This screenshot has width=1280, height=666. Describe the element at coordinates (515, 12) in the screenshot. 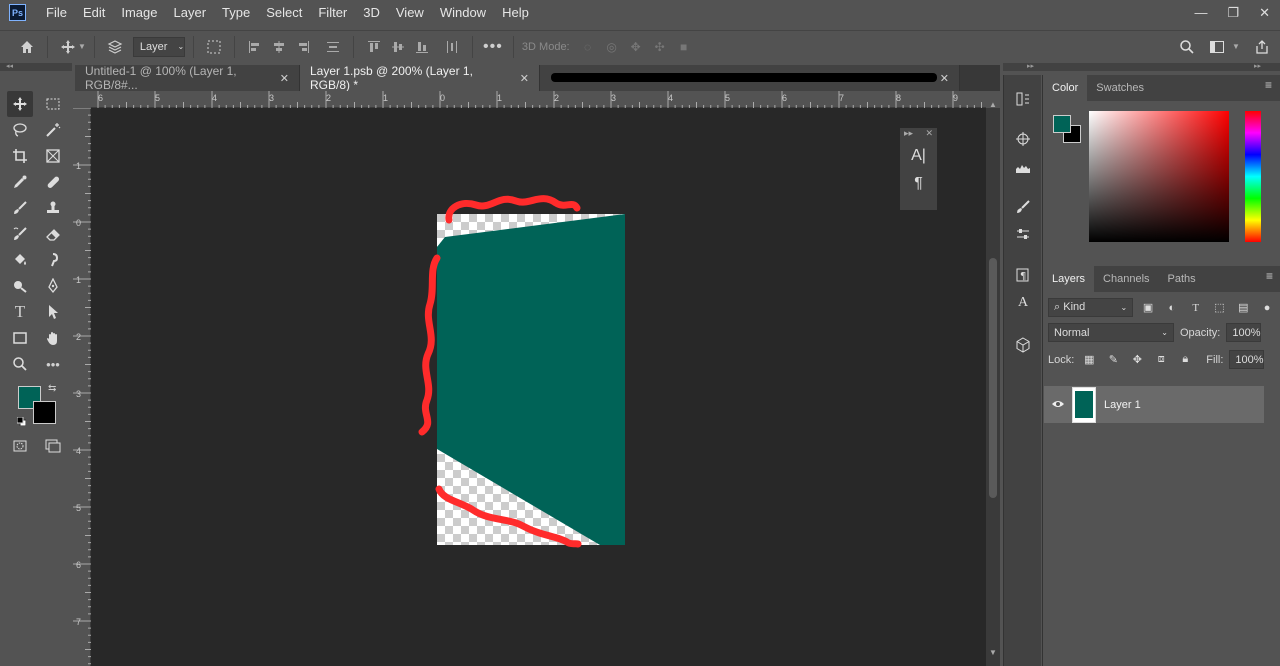

I see `menu-help: Help` at that location.